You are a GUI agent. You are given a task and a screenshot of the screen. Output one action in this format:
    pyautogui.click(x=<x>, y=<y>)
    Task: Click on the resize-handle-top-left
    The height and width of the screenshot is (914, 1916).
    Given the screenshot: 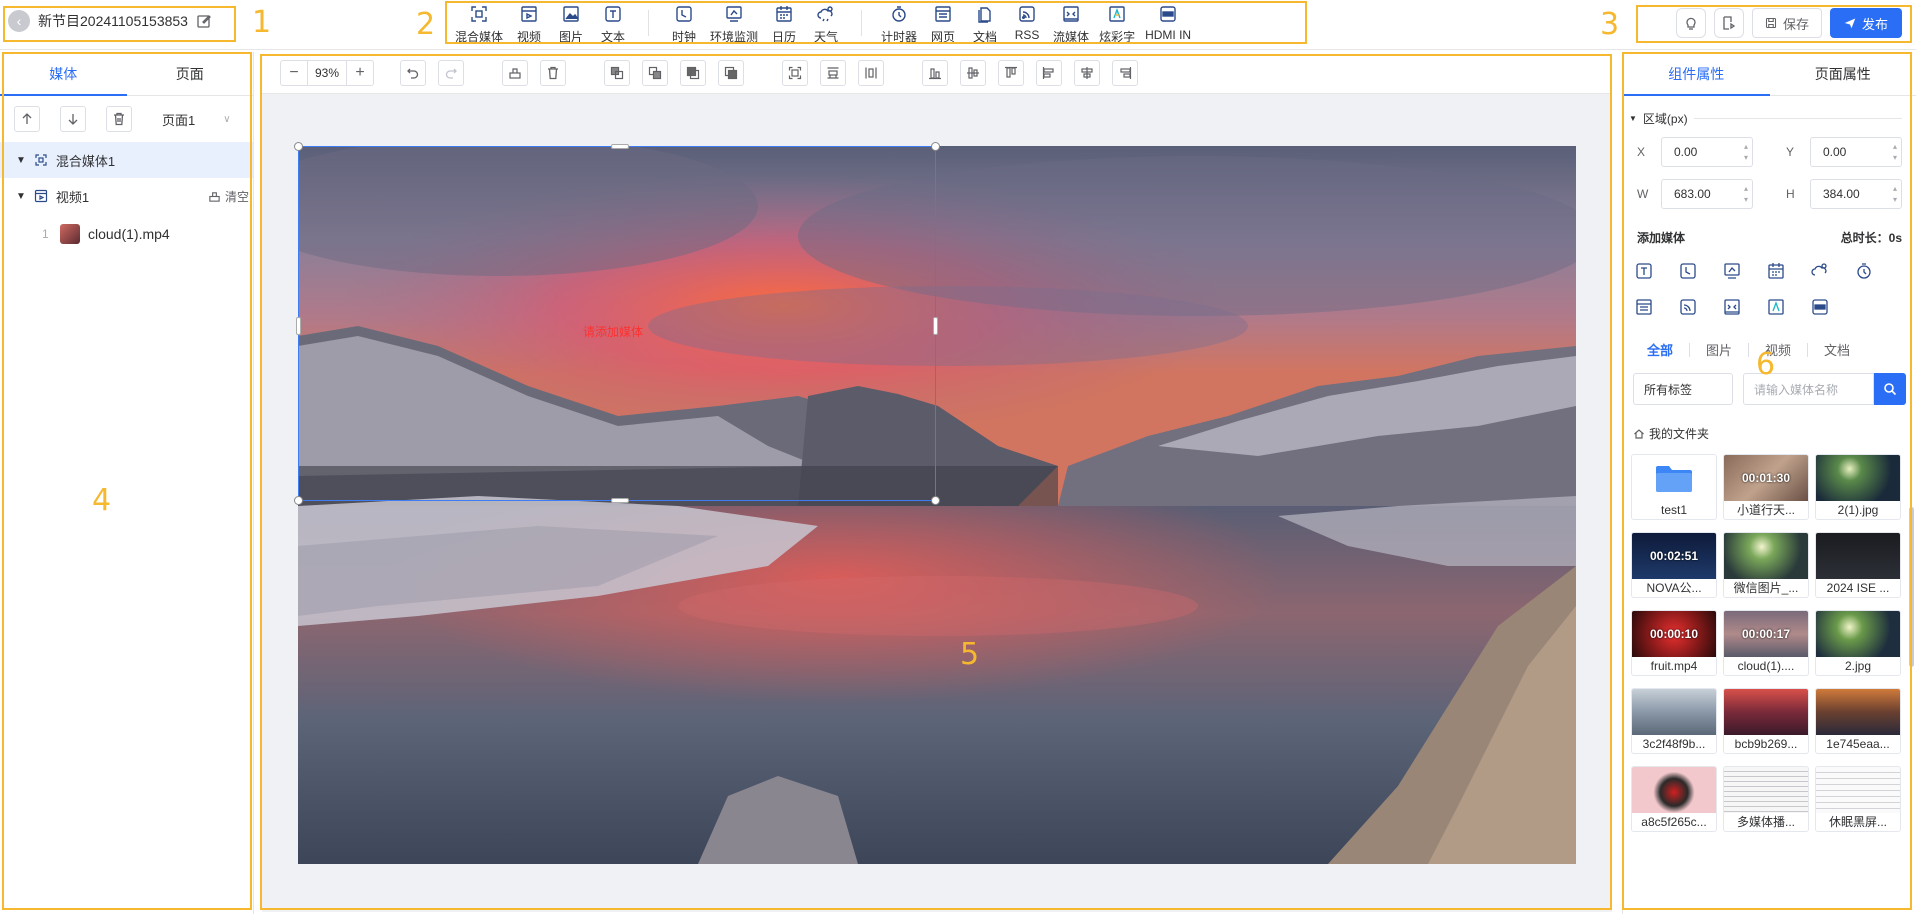 What is the action you would take?
    pyautogui.click(x=298, y=146)
    